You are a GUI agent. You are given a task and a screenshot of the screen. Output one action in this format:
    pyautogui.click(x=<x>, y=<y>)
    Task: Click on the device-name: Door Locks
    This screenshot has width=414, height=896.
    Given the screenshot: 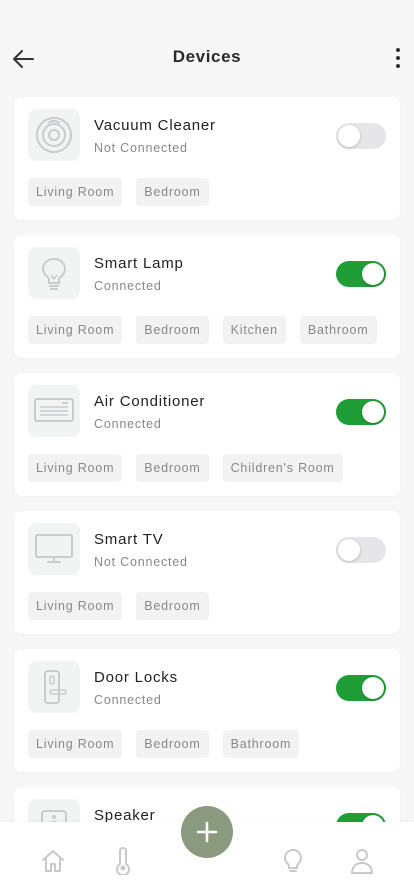 What is the action you would take?
    pyautogui.click(x=136, y=677)
    